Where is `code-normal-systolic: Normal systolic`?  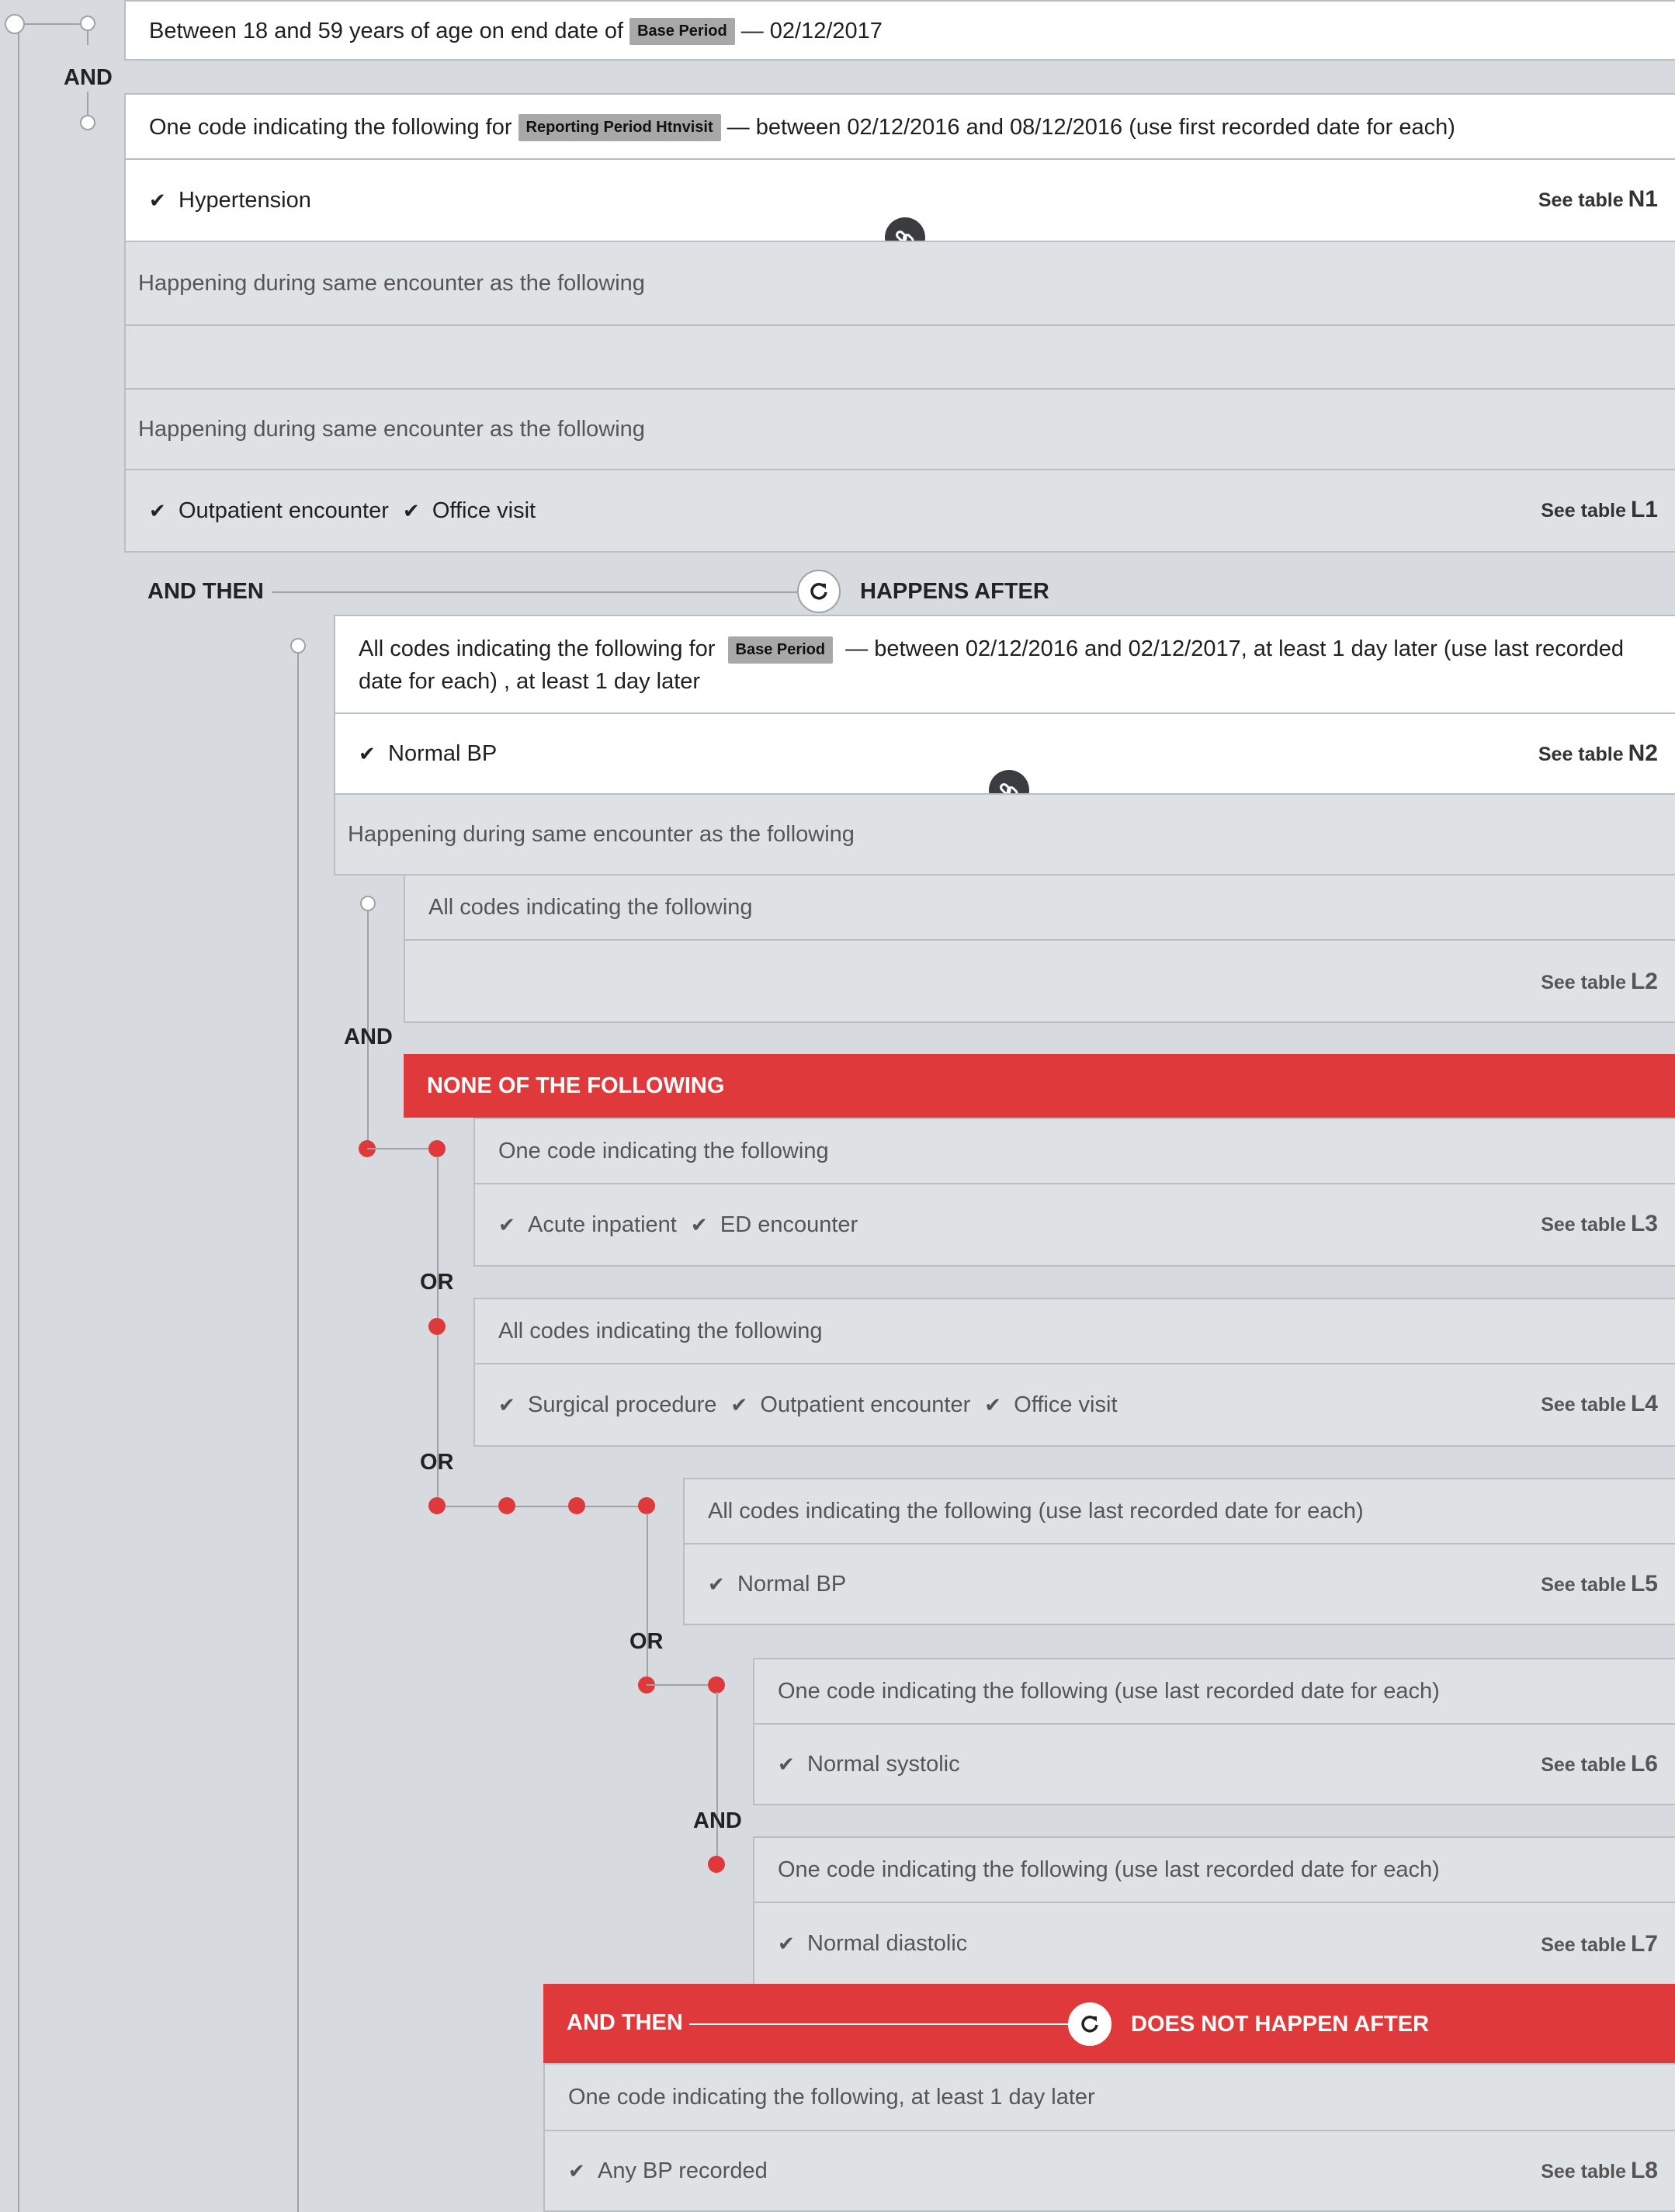
code-normal-systolic: Normal systolic is located at coordinates (883, 1764).